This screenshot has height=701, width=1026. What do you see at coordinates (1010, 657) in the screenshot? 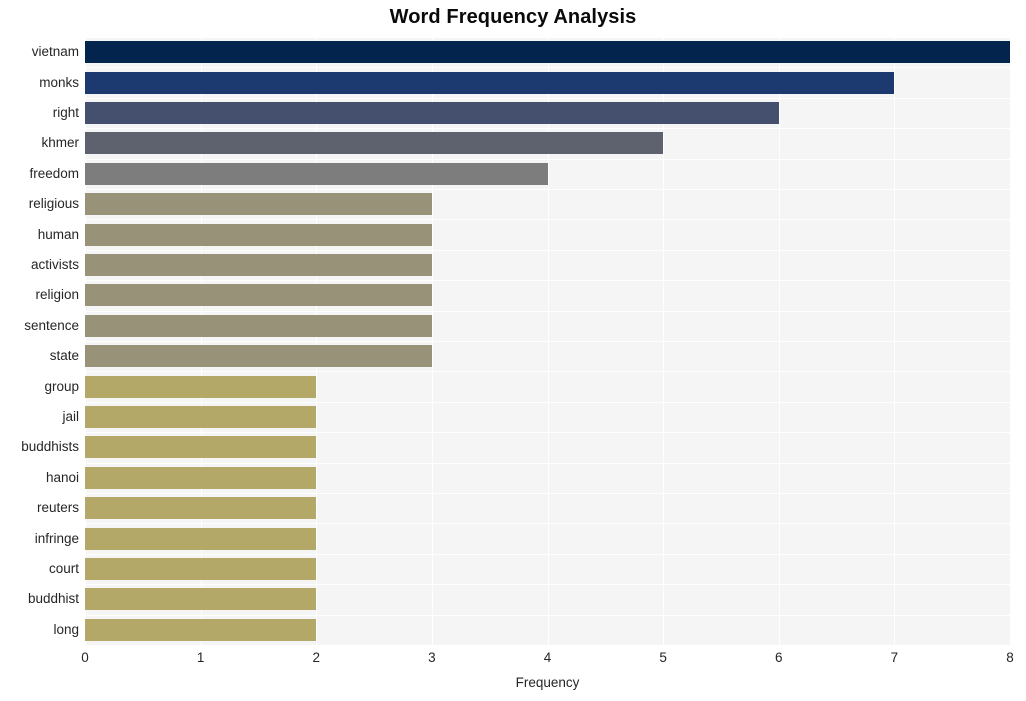
I see `x-tick-label: 8` at bounding box center [1010, 657].